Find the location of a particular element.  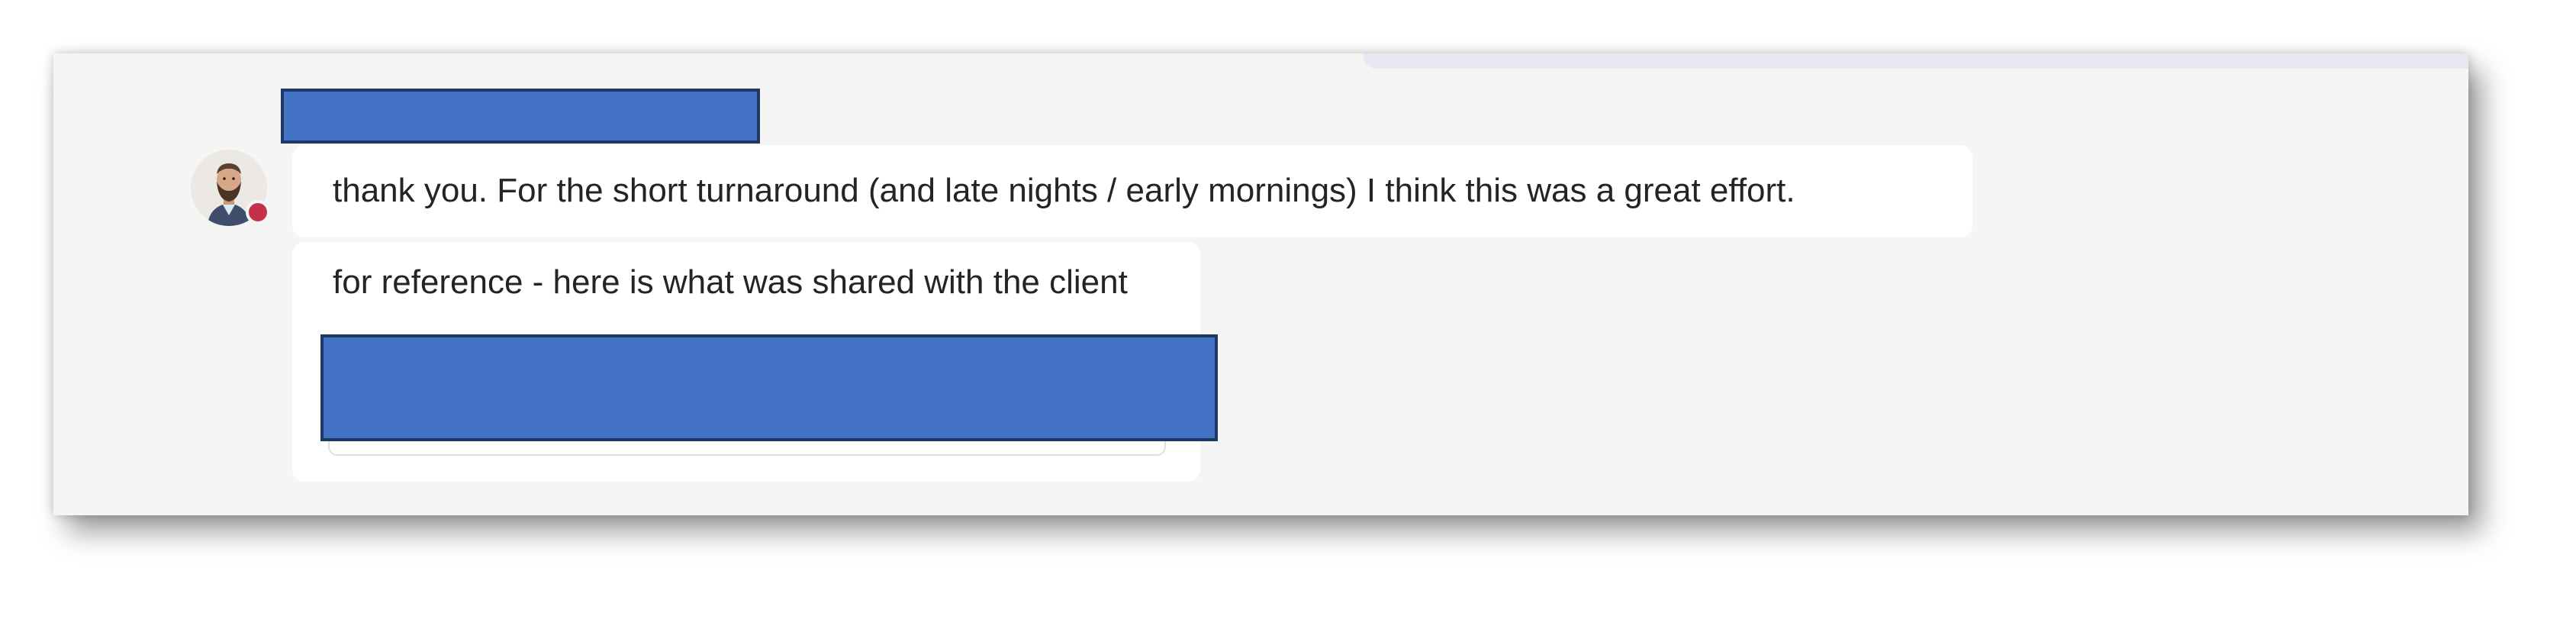

avatar is located at coordinates (230, 188).